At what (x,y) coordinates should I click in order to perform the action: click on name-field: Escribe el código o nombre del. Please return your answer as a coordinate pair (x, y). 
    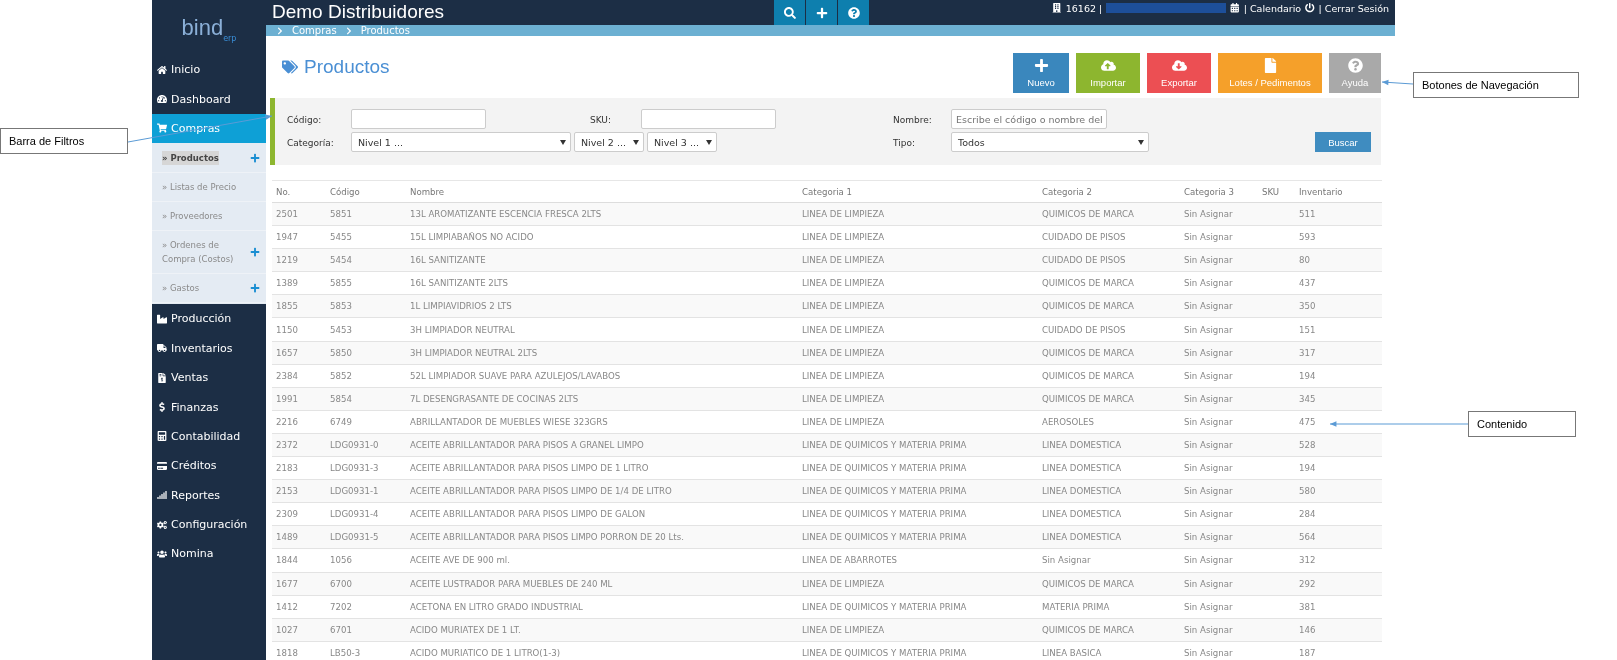
    Looking at the image, I should click on (1029, 119).